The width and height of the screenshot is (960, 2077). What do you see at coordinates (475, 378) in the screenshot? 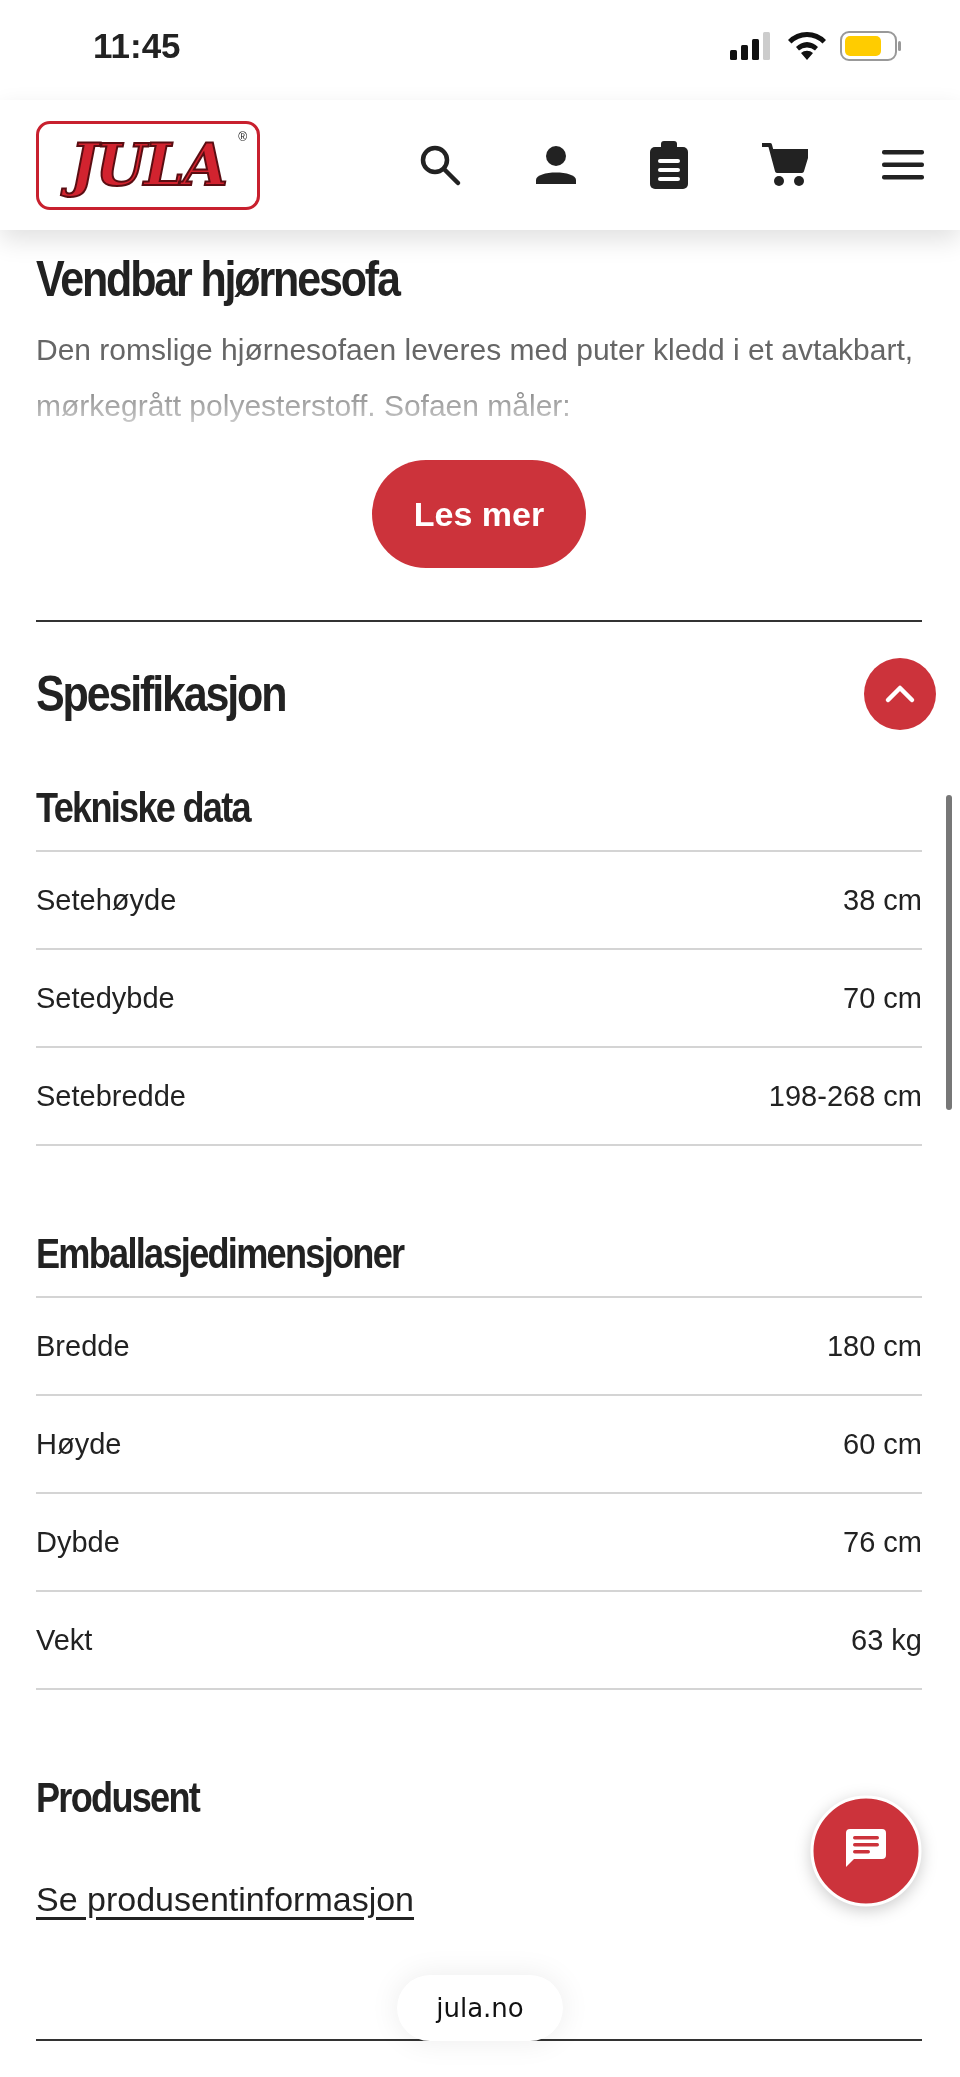
I see `product-description: Den romslige hjørnesofaen leveres med puter kledd i et avtakbart, mørkegrått polyesterstoff. Sofaen måler:` at bounding box center [475, 378].